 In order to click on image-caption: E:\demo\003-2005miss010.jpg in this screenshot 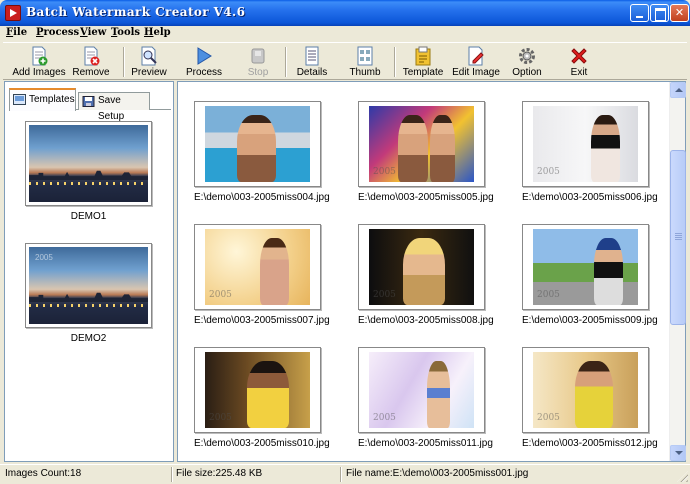, I will do `click(262, 443)`.